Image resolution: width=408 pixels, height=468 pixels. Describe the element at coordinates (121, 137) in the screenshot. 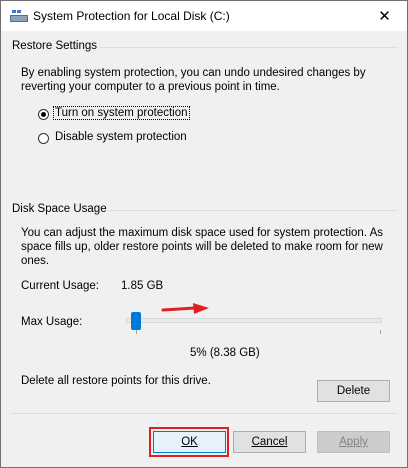

I see `disable-label: Disable system protection` at that location.